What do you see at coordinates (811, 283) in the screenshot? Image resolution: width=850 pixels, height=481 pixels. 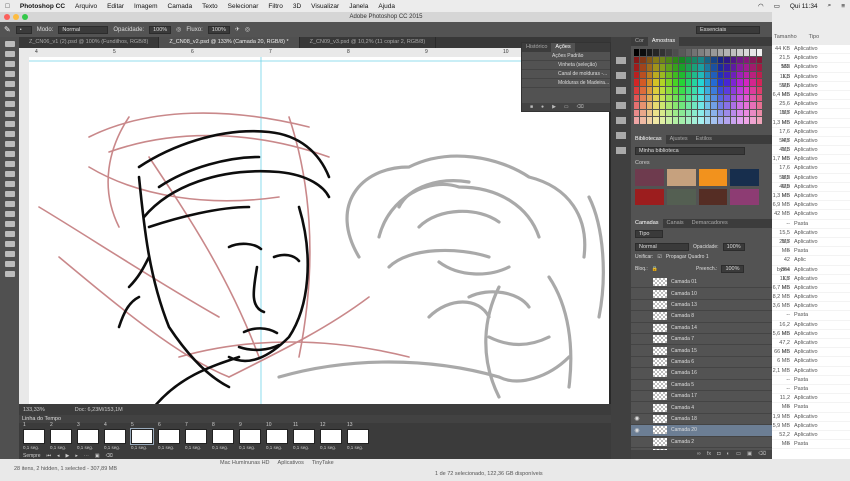 I see `finder-row: 11,7 MB Aplicativo` at bounding box center [811, 283].